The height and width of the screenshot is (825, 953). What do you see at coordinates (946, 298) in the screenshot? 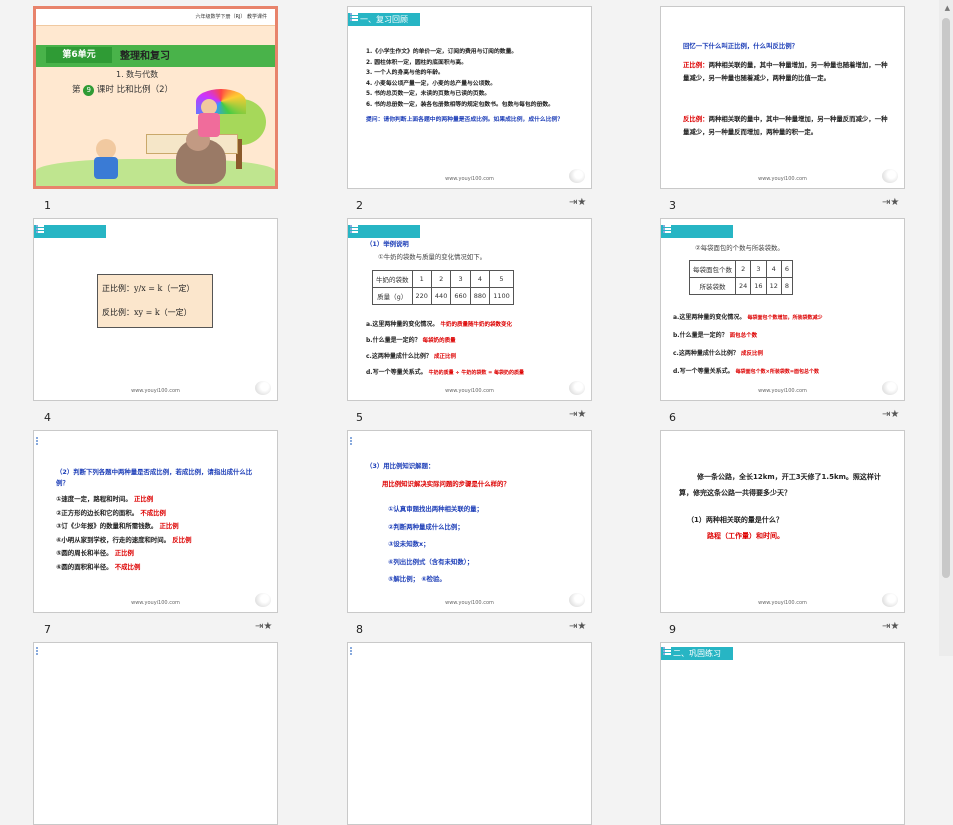
I see `scrollbar-thumb` at bounding box center [946, 298].